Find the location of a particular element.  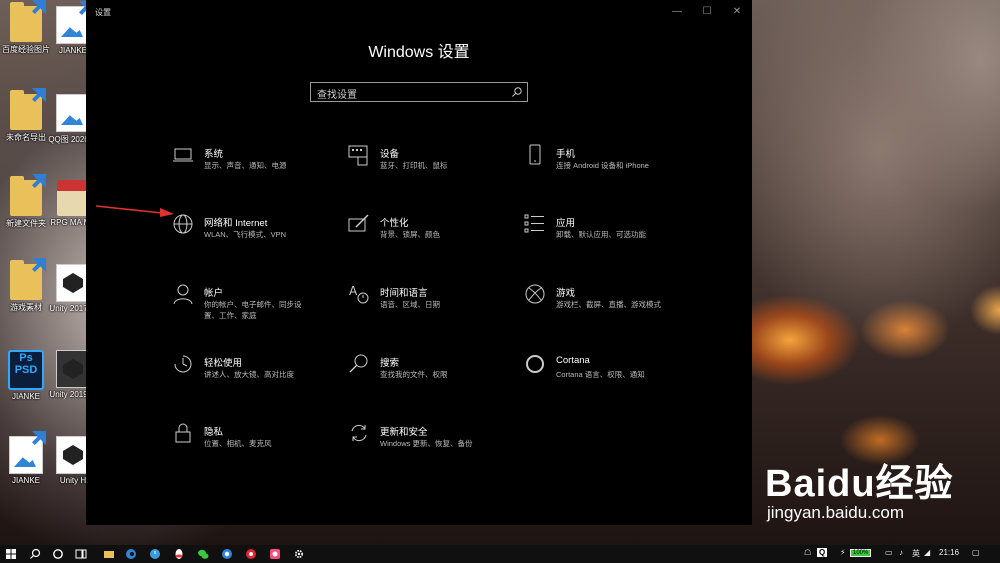

minimize-button: — is located at coordinates (677, 12).